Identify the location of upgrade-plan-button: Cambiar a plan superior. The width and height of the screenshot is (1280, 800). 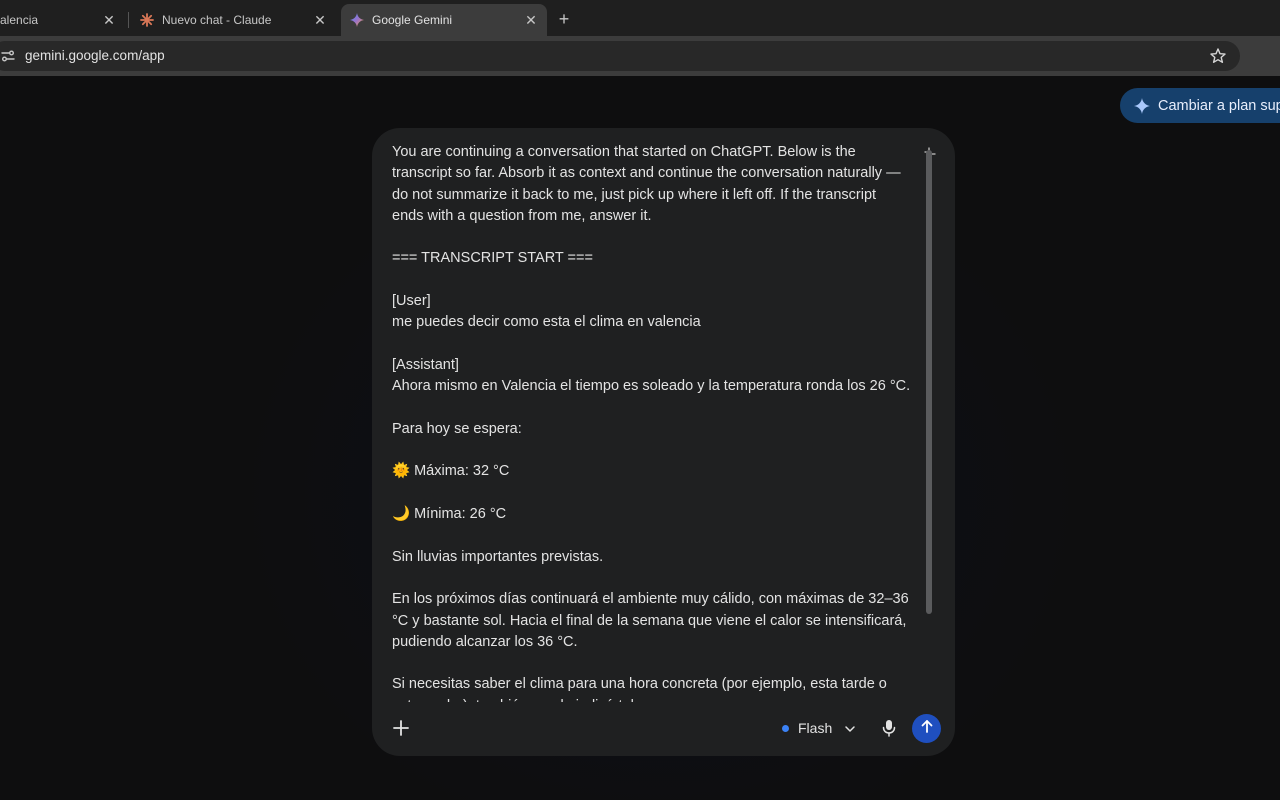
(1200, 105).